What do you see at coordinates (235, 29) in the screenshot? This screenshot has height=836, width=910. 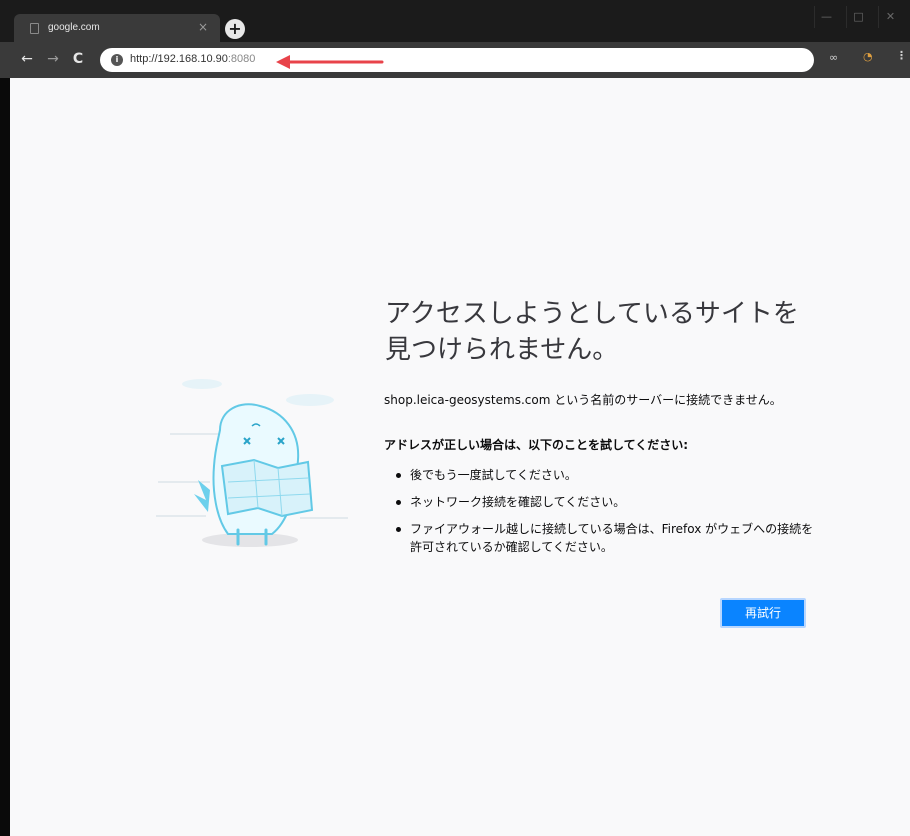 I see `new-tab-button: +` at bounding box center [235, 29].